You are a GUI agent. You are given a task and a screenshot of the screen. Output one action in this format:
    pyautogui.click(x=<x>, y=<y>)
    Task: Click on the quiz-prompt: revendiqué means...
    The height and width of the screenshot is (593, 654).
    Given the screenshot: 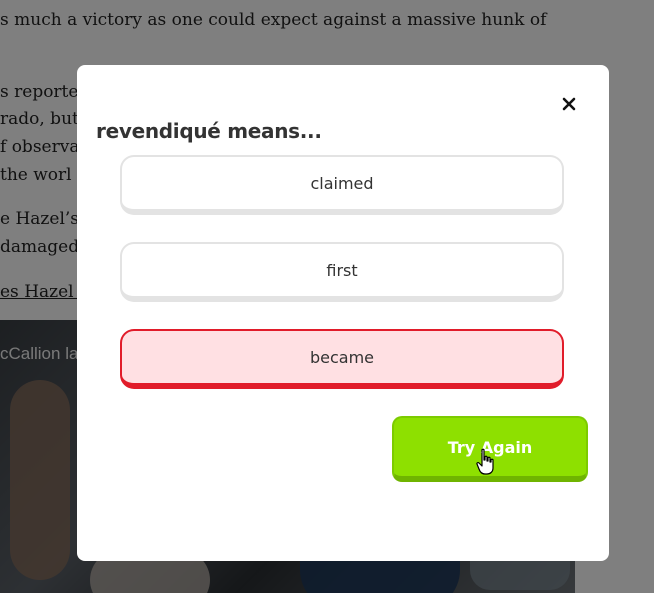 What is the action you would take?
    pyautogui.click(x=209, y=131)
    